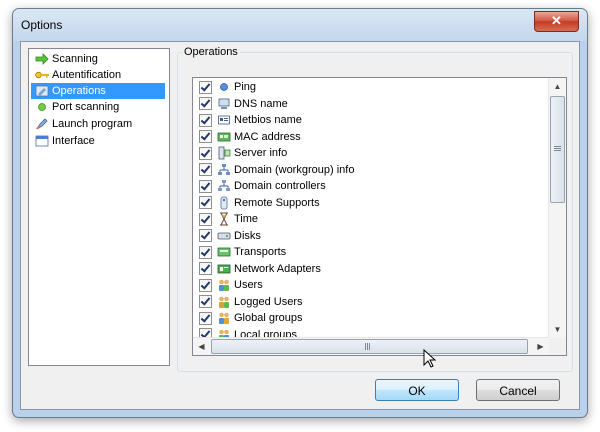 The height and width of the screenshot is (432, 600). Describe the element at coordinates (87, 75) in the screenshot. I see `tree-item-label: Autentification` at that location.